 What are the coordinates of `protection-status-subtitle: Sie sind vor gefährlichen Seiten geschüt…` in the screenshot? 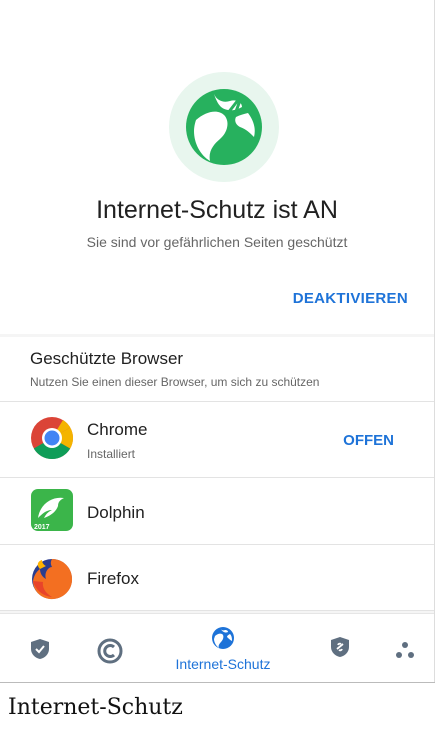 It's located at (217, 242).